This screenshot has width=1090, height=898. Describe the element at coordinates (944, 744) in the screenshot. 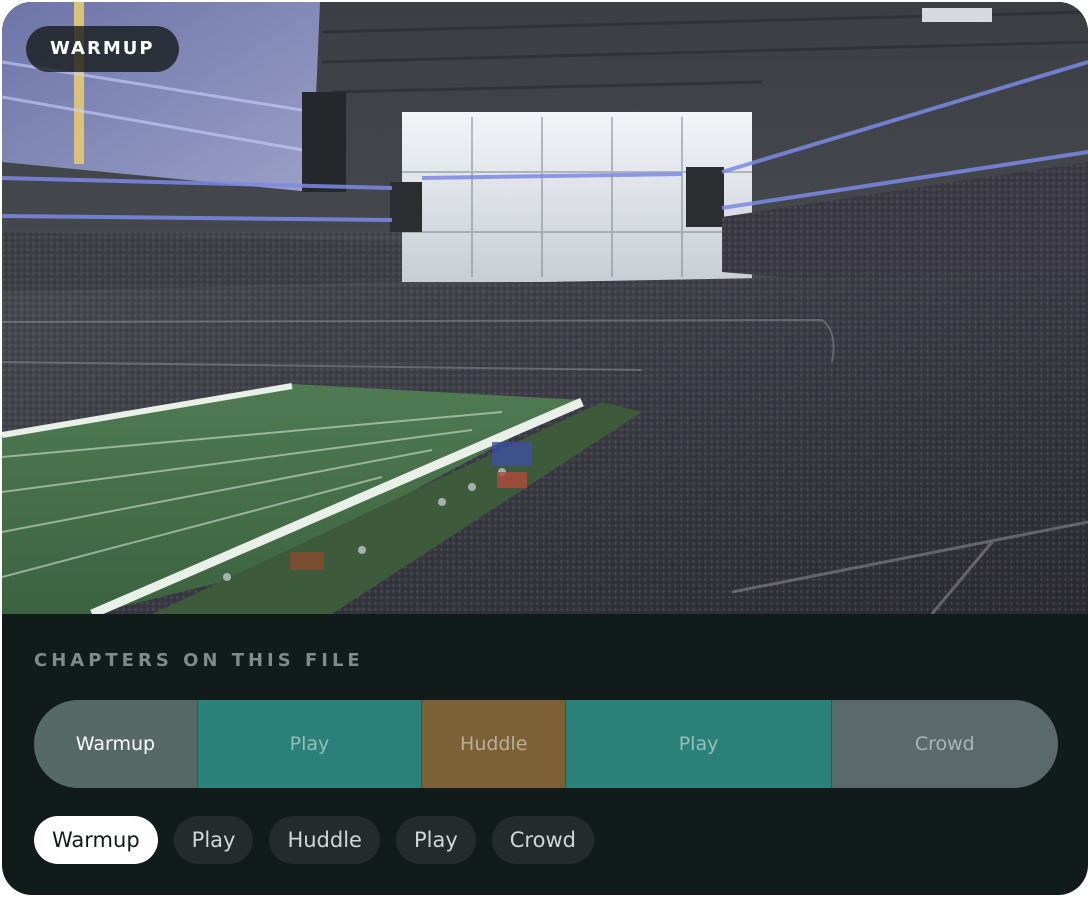

I see `chapter-segment-crowd: Crowd` at that location.